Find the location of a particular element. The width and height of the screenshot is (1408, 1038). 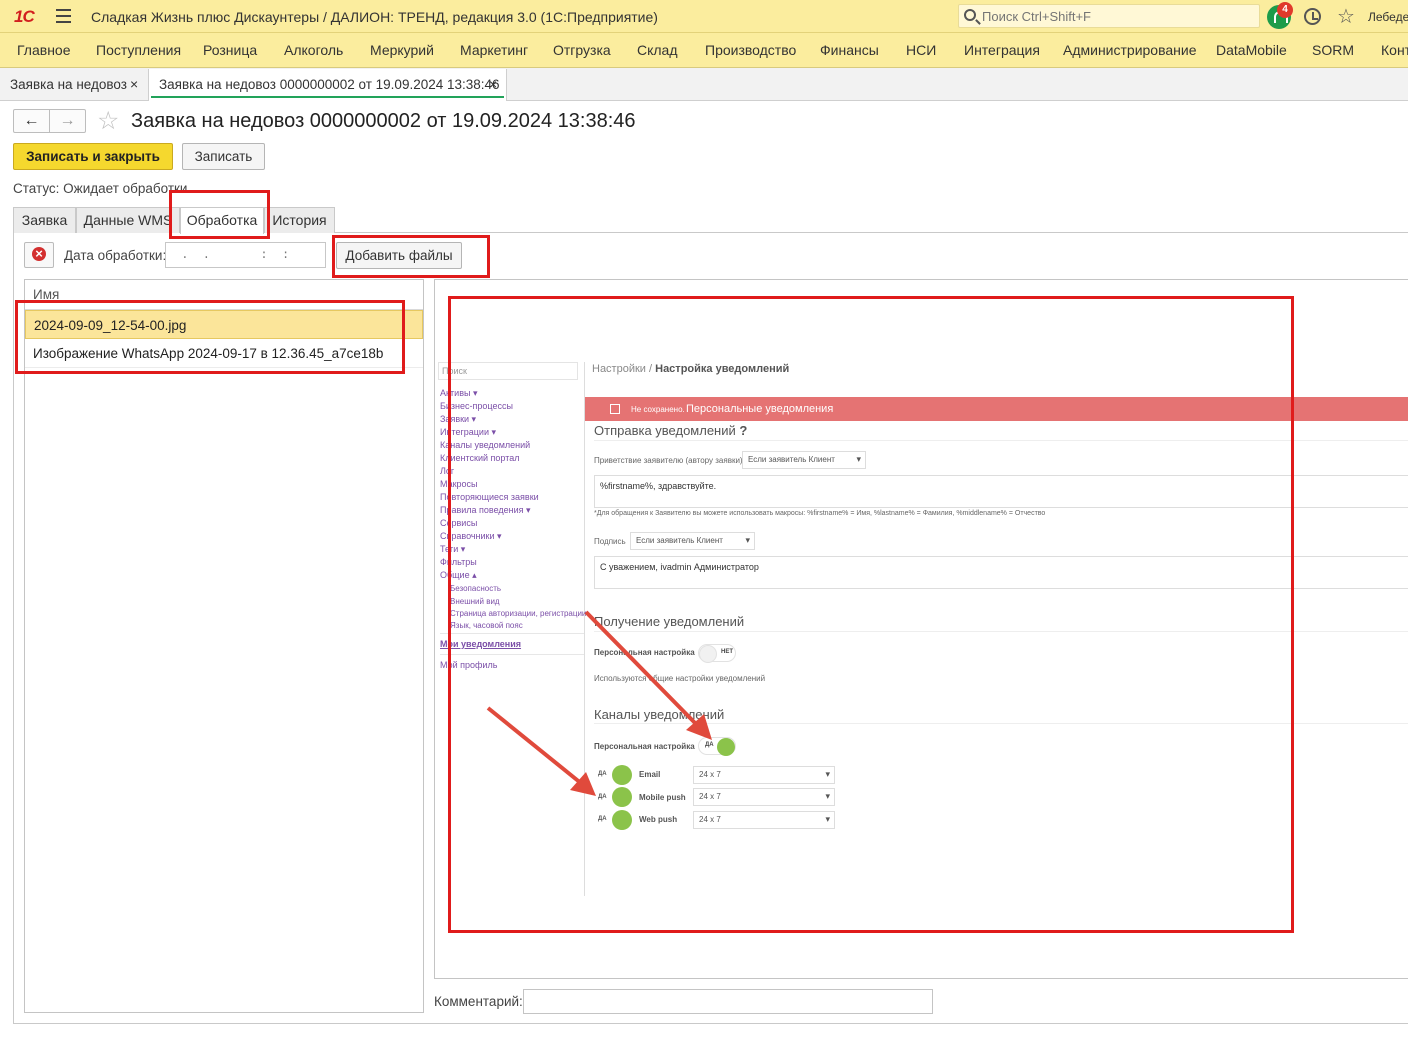

favorites-star-icon: ☆ is located at coordinates (1346, 16).